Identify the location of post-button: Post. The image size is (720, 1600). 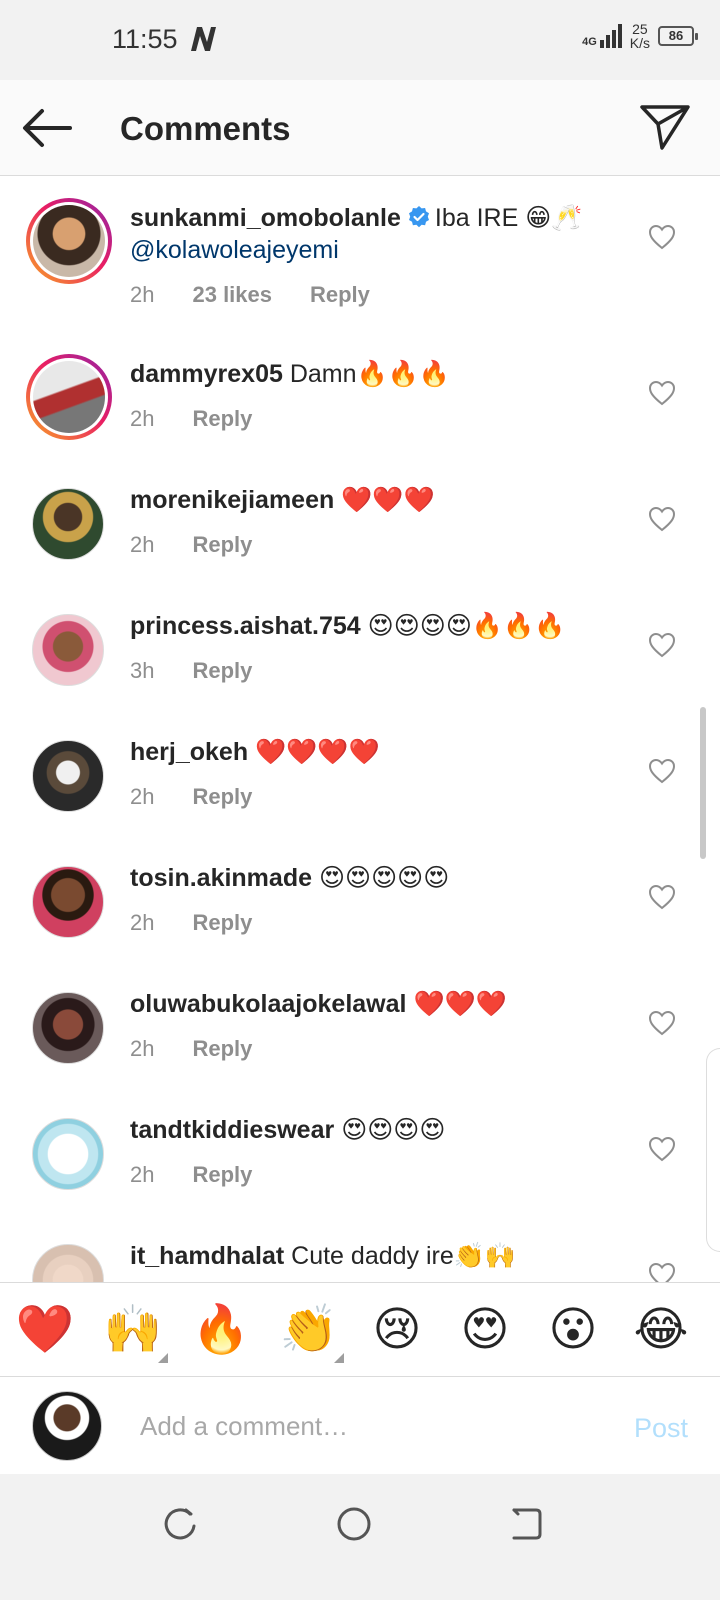
(661, 1428).